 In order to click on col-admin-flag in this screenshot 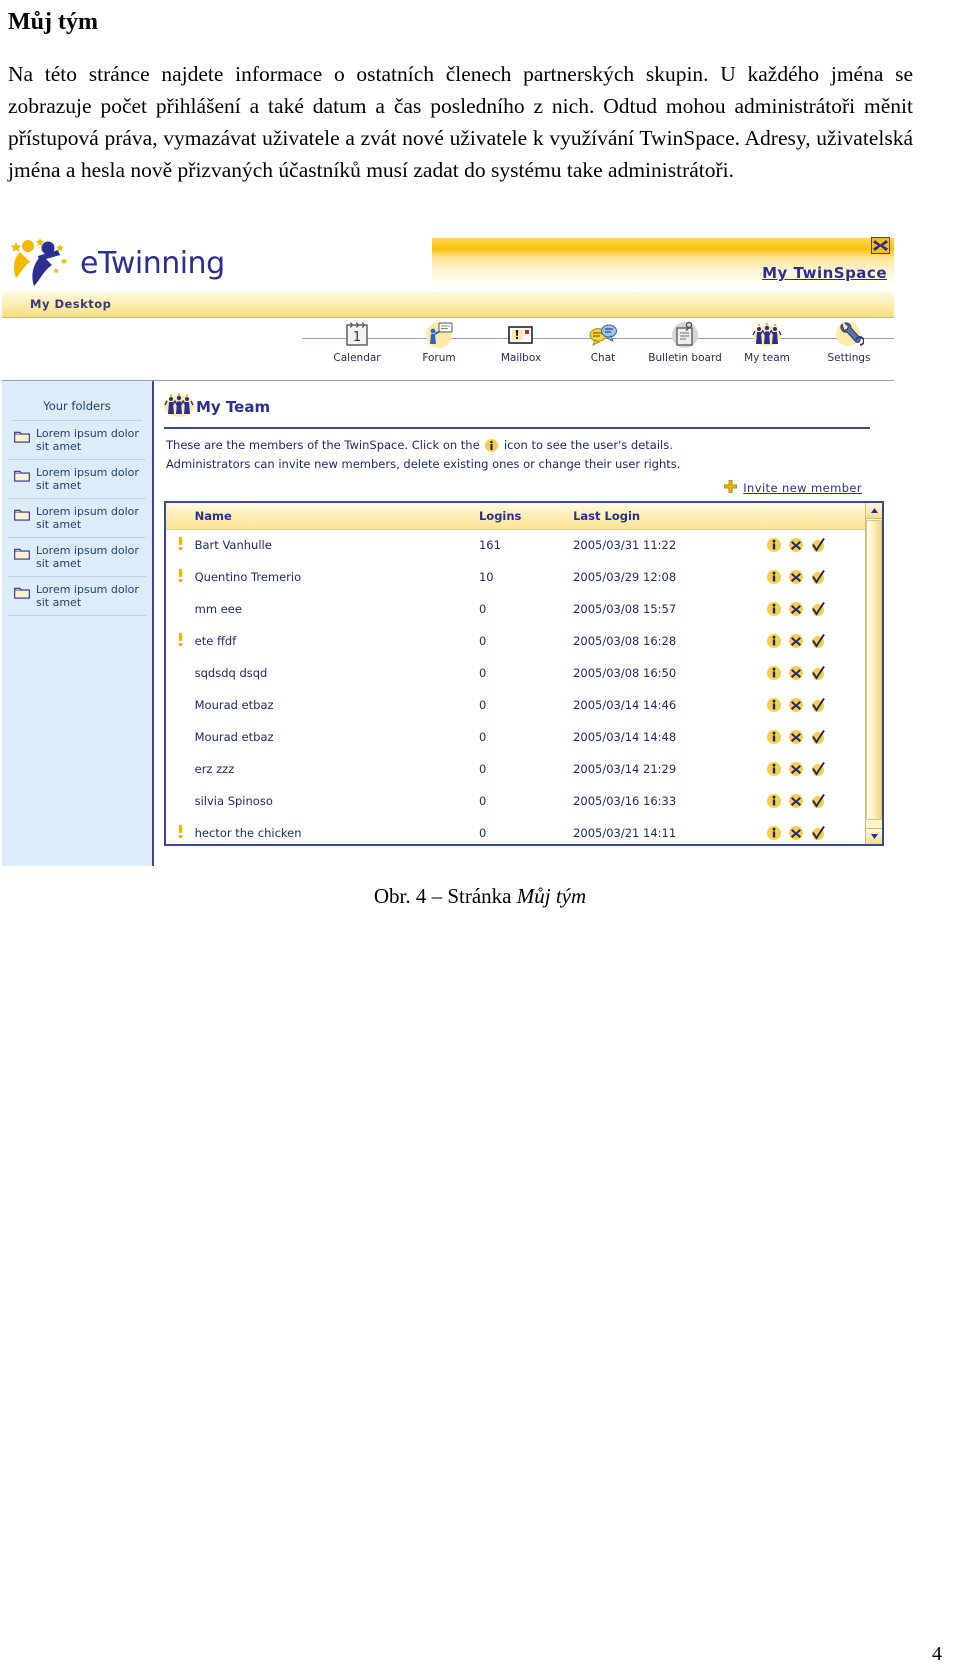, I will do `click(180, 516)`.